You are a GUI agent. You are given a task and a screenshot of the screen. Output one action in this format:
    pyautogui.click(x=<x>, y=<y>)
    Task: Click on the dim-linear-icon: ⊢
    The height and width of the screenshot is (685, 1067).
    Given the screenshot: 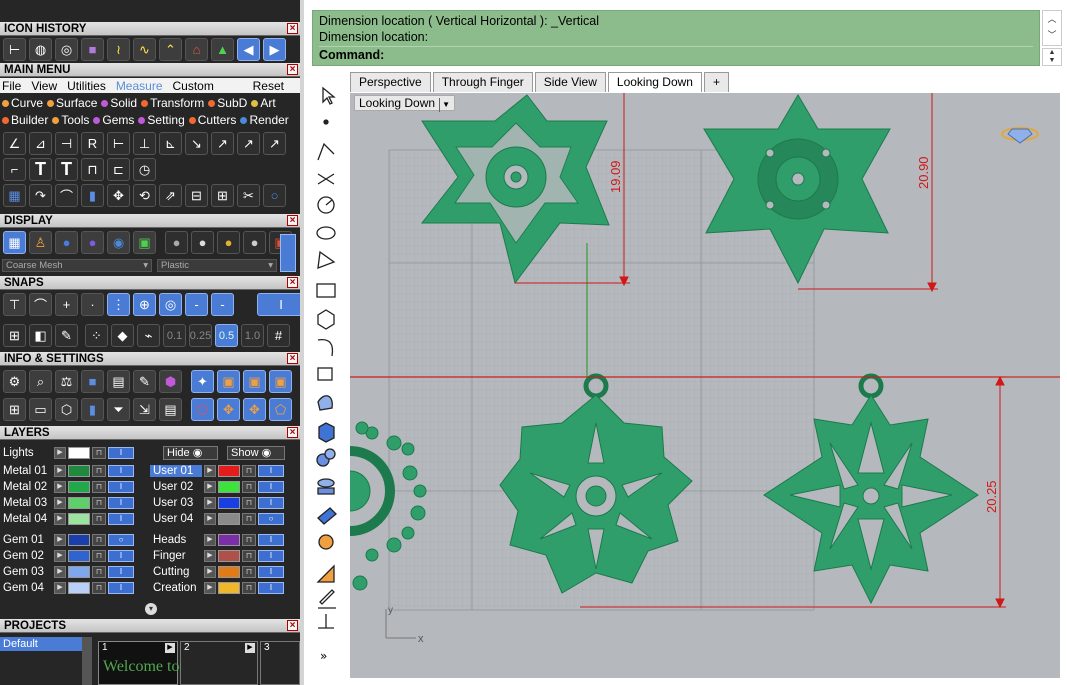 What is the action you would take?
    pyautogui.click(x=118, y=143)
    